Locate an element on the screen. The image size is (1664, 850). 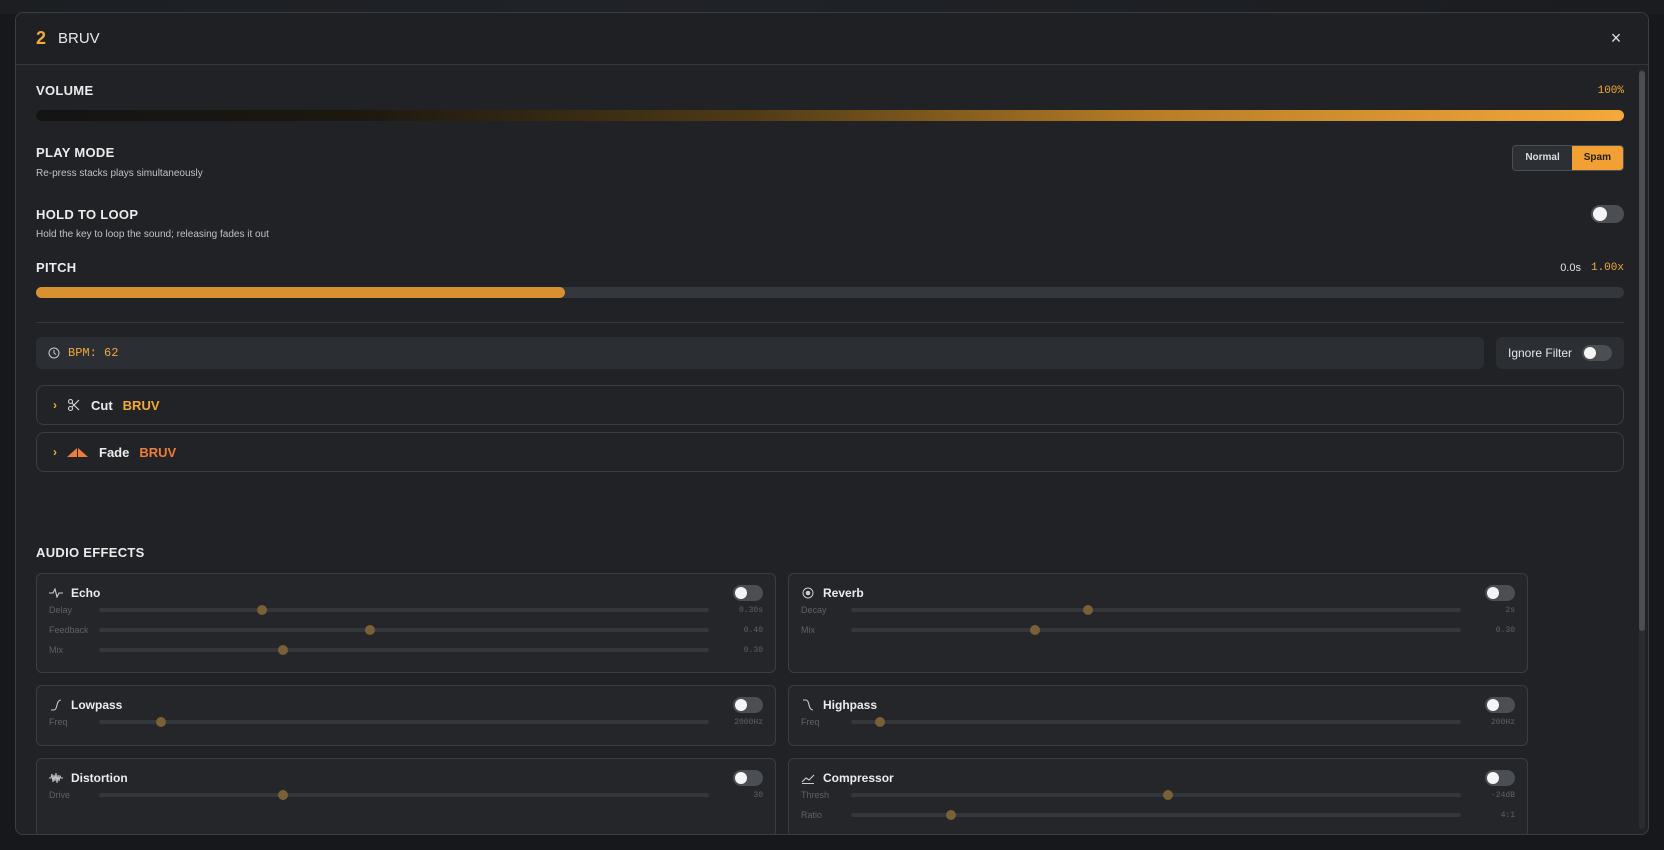
compressor-effect-card: Compressor Thresh -24dB Ratio 4:1 is located at coordinates (1158, 796).